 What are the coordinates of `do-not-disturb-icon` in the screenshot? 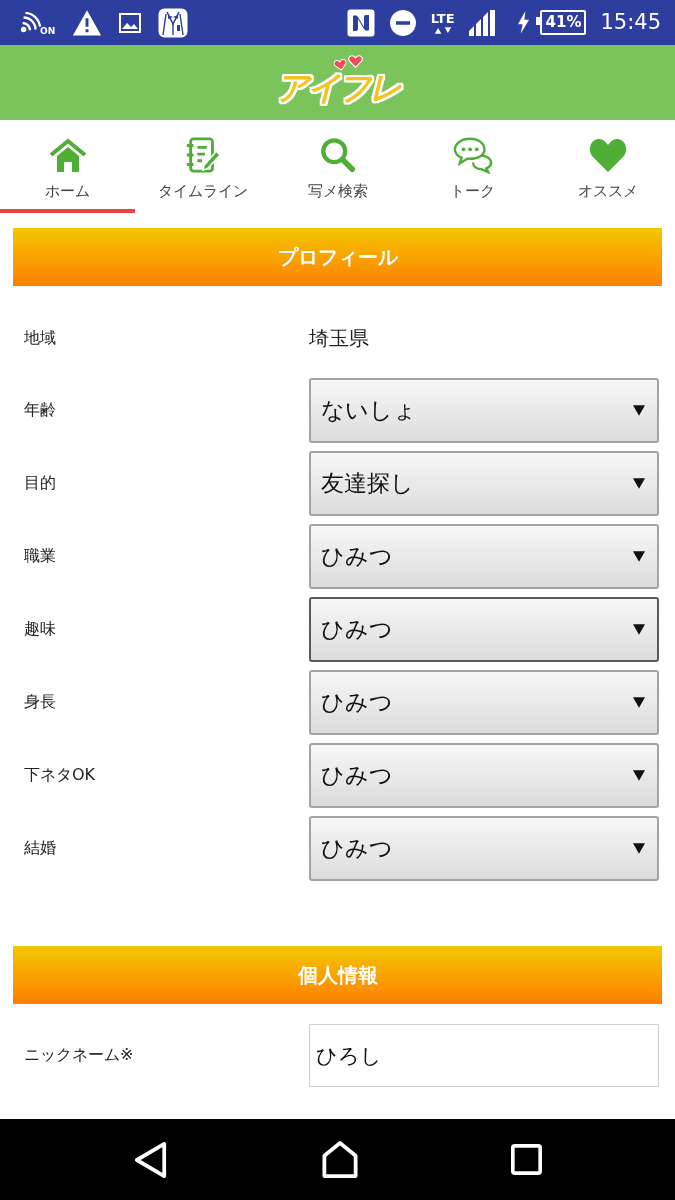 It's located at (402, 22).